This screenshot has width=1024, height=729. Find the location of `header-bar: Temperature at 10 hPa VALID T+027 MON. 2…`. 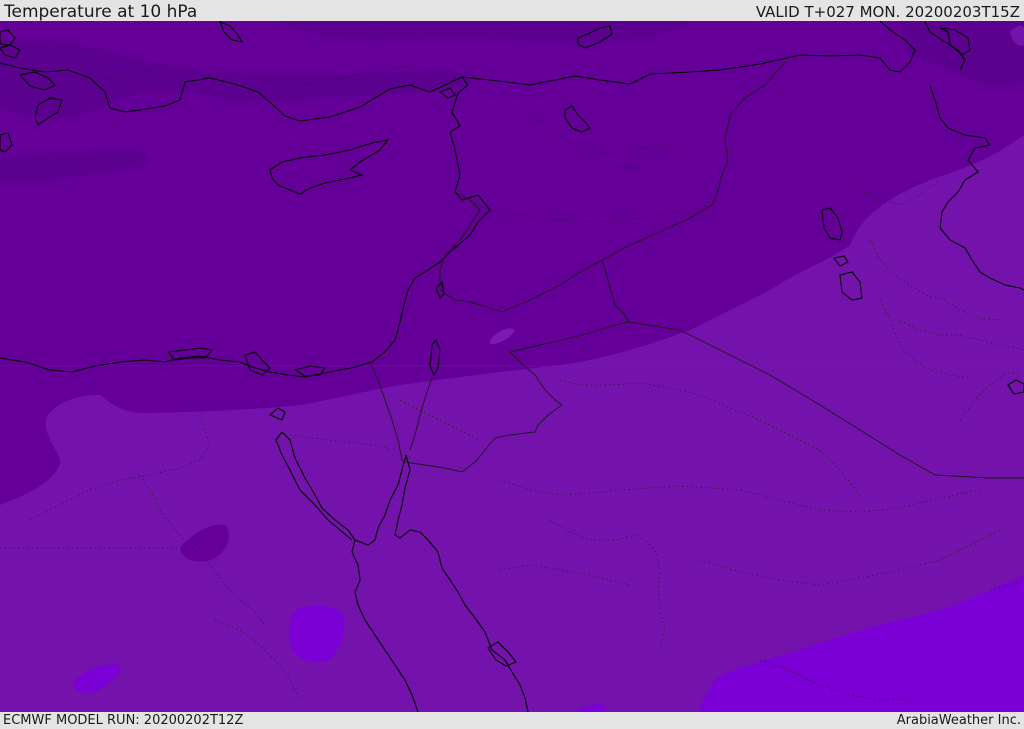

header-bar: Temperature at 10 hPa VALID T+027 MON. 2… is located at coordinates (512, 11).